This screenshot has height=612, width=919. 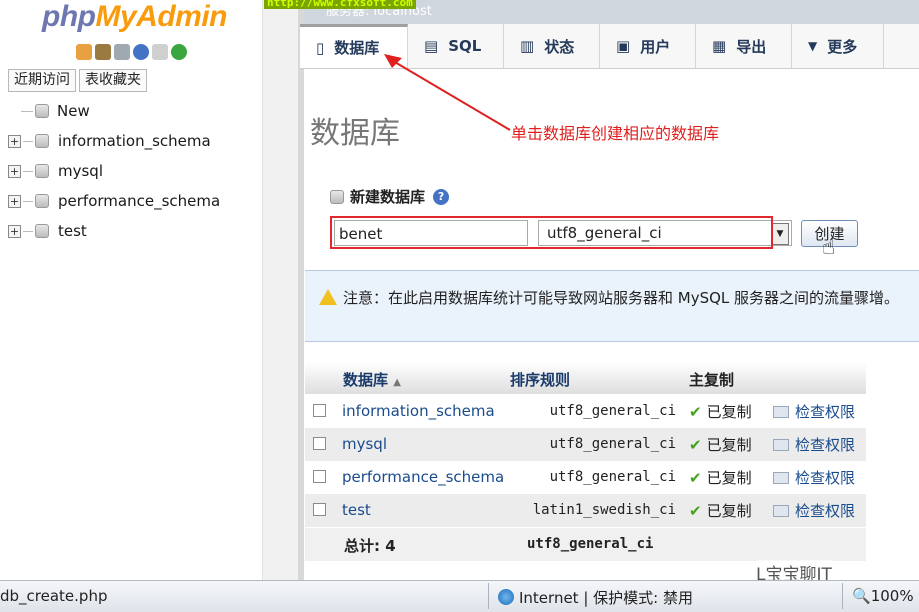 I want to click on zoom-icon: 🔍, so click(x=861, y=596).